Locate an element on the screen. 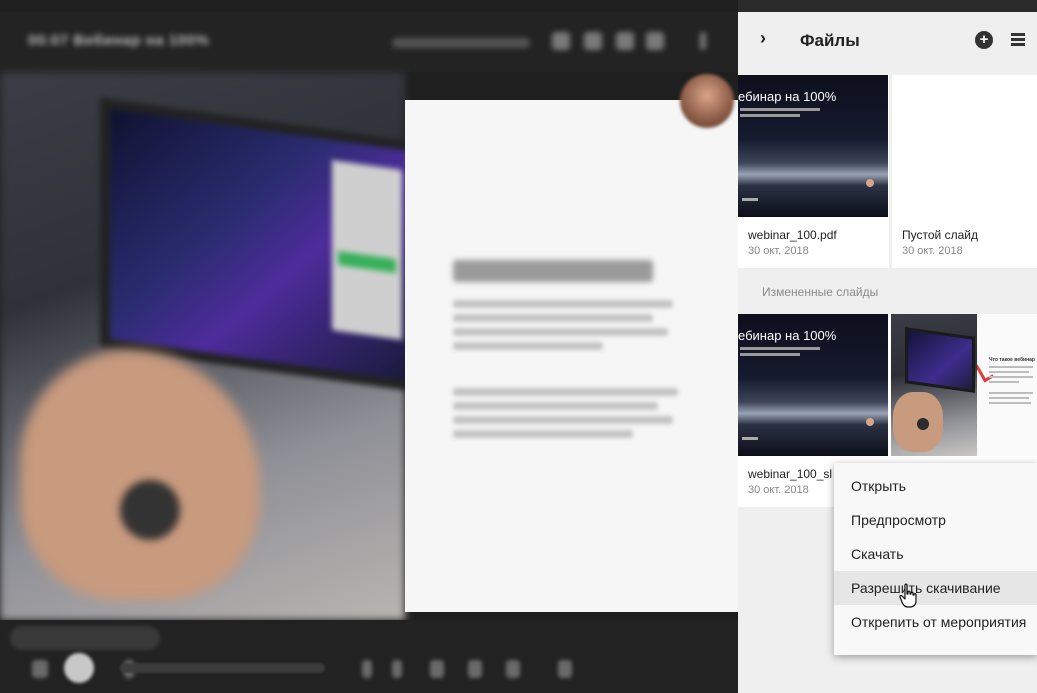 This screenshot has width=1037, height=693. speaker-label is located at coordinates (85, 638).